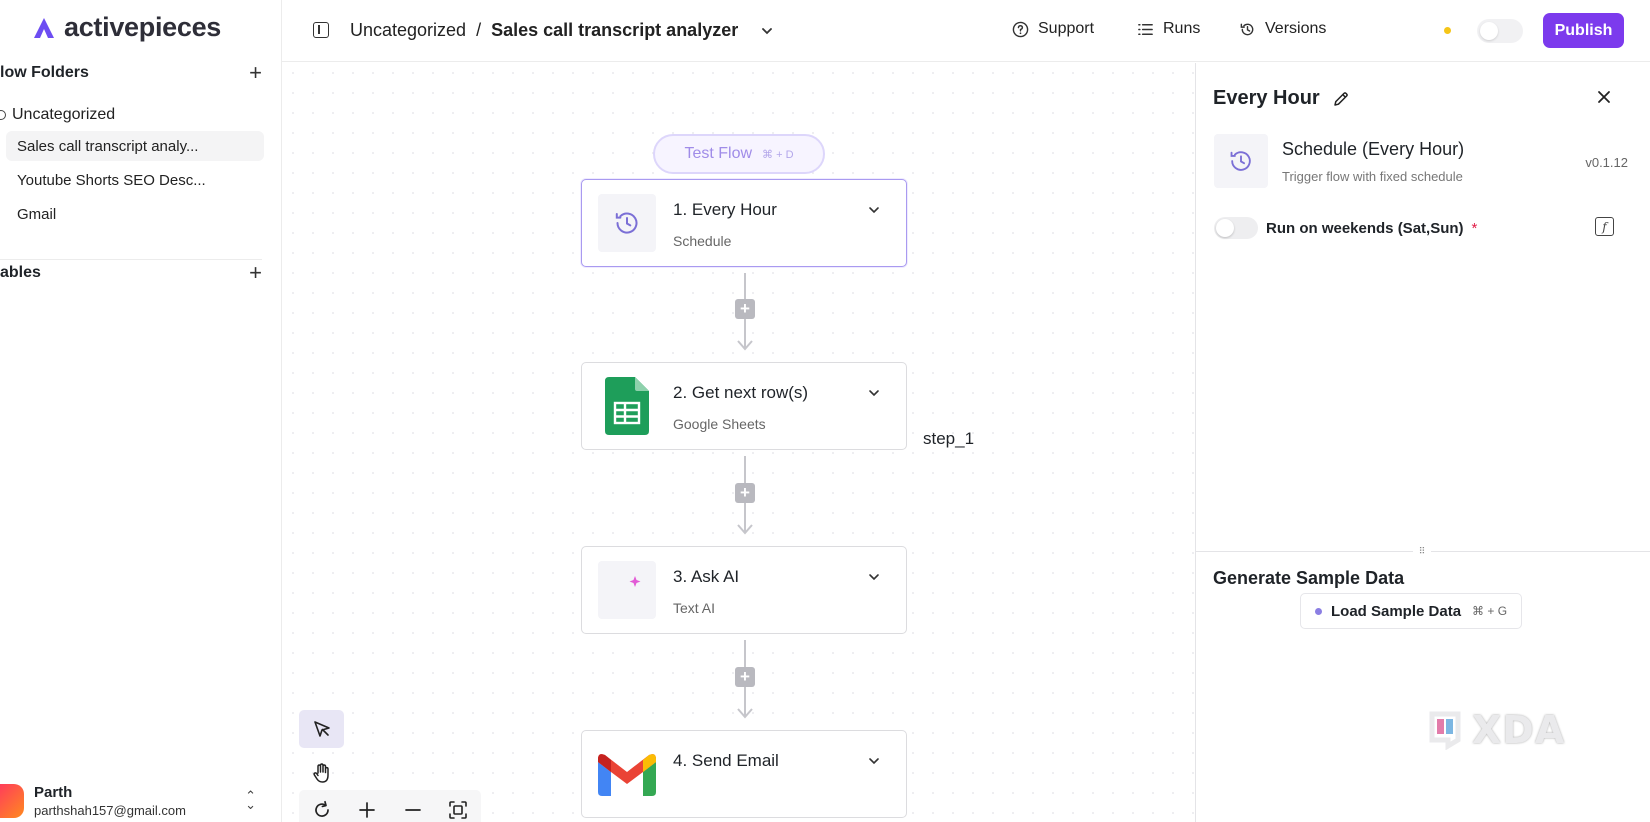 The image size is (1650, 822). What do you see at coordinates (131, 259) in the screenshot?
I see `sidebar-divider` at bounding box center [131, 259].